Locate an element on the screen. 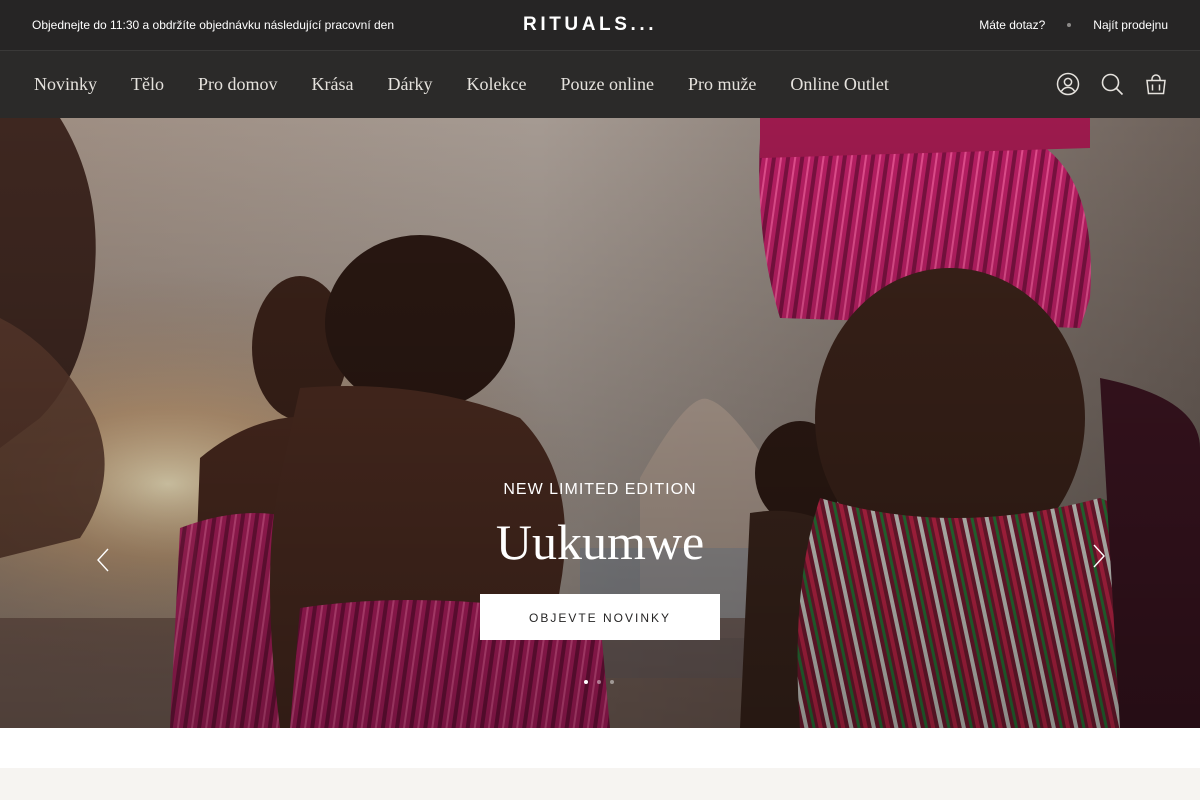 The image size is (1200, 800). next-section-background is located at coordinates (600, 784).